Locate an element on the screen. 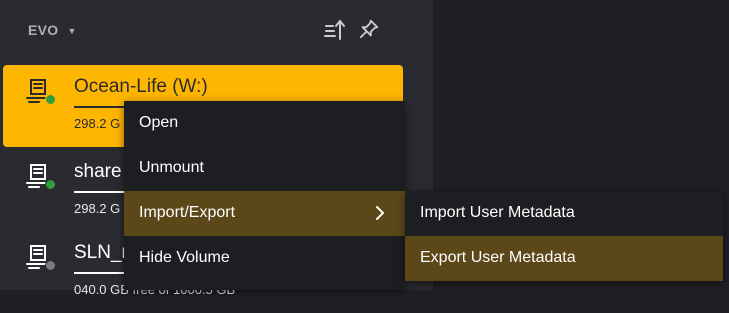 The image size is (729, 313). menu-item-export-user-metadata: Export User Metadata is located at coordinates (564, 258).